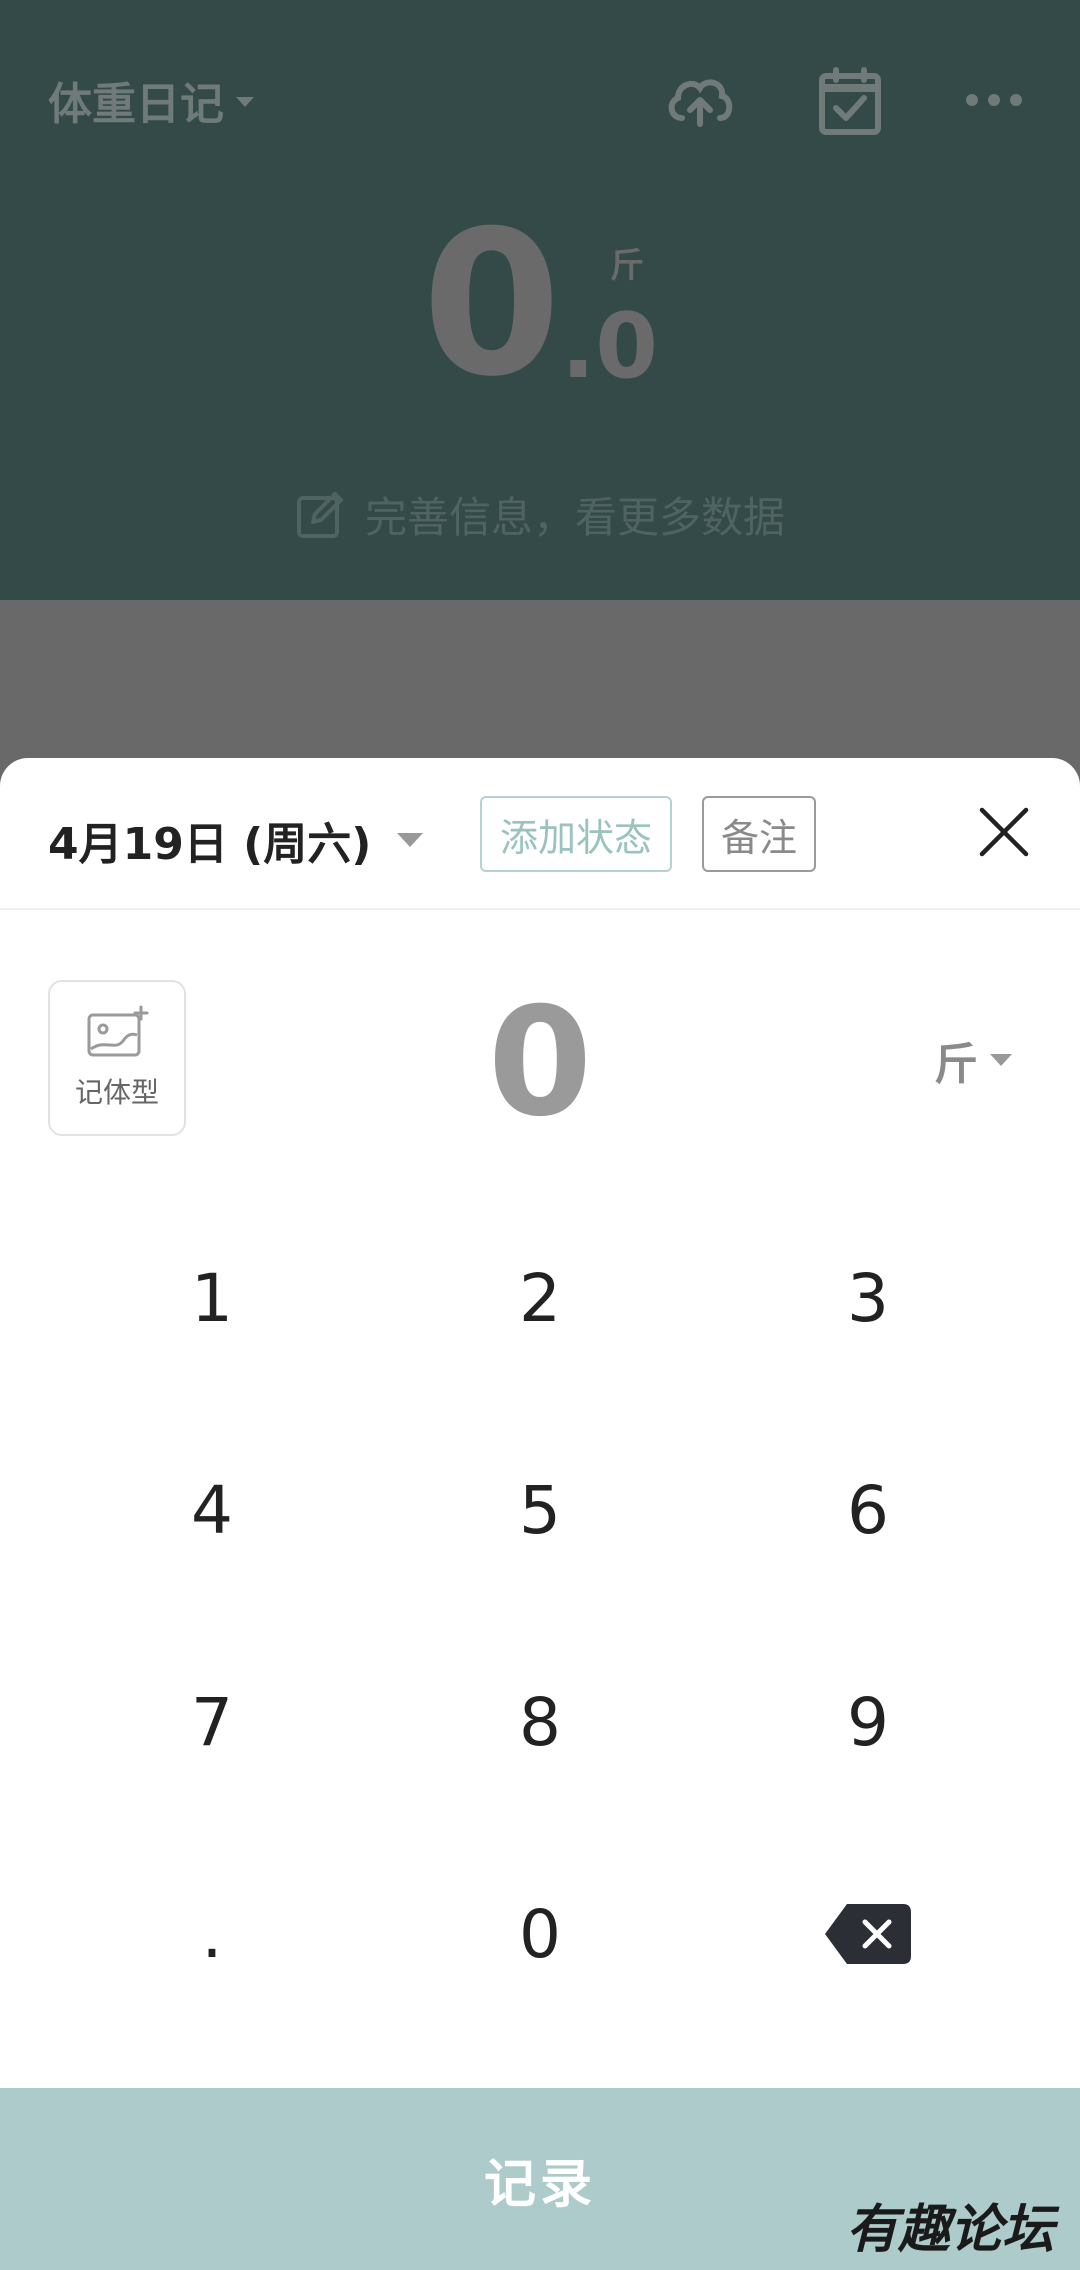 Image resolution: width=1080 pixels, height=2270 pixels. What do you see at coordinates (540, 680) in the screenshot?
I see `background-overlay` at bounding box center [540, 680].